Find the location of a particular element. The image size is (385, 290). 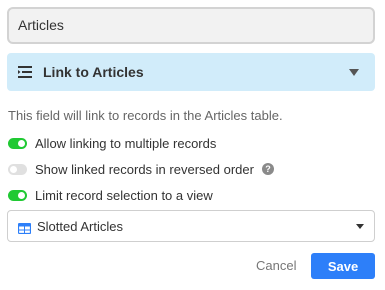

option-label: Show linked records in reversed order is located at coordinates (144, 169).